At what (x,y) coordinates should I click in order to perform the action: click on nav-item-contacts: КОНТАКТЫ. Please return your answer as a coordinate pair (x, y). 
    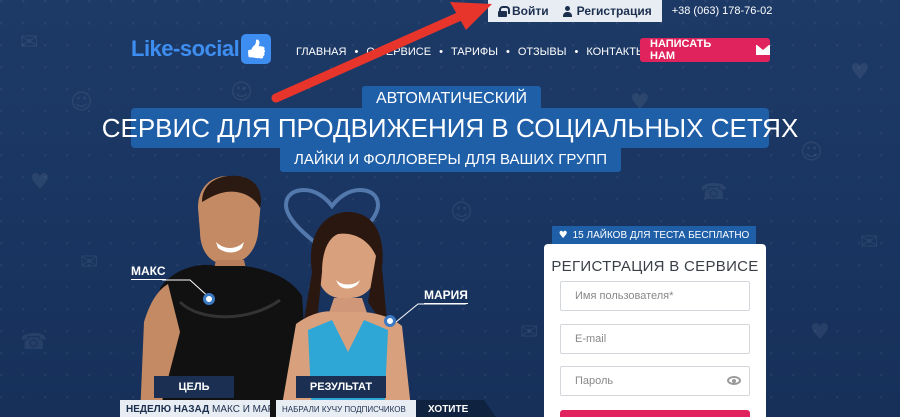
    Looking at the image, I should click on (615, 52).